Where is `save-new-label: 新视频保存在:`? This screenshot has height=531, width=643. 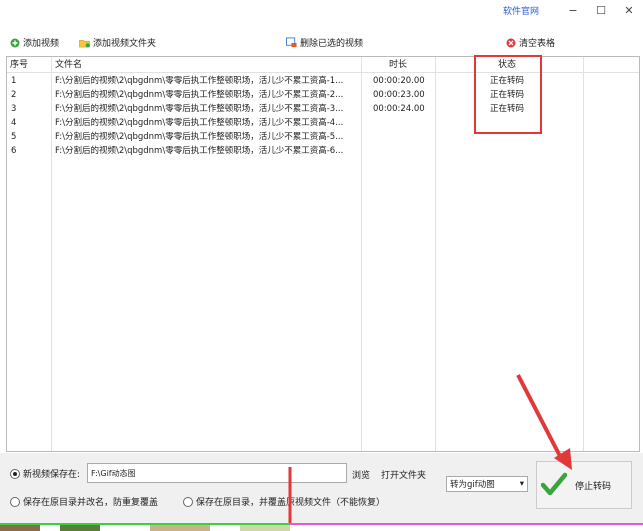
save-new-label: 新视频保存在: is located at coordinates (52, 475).